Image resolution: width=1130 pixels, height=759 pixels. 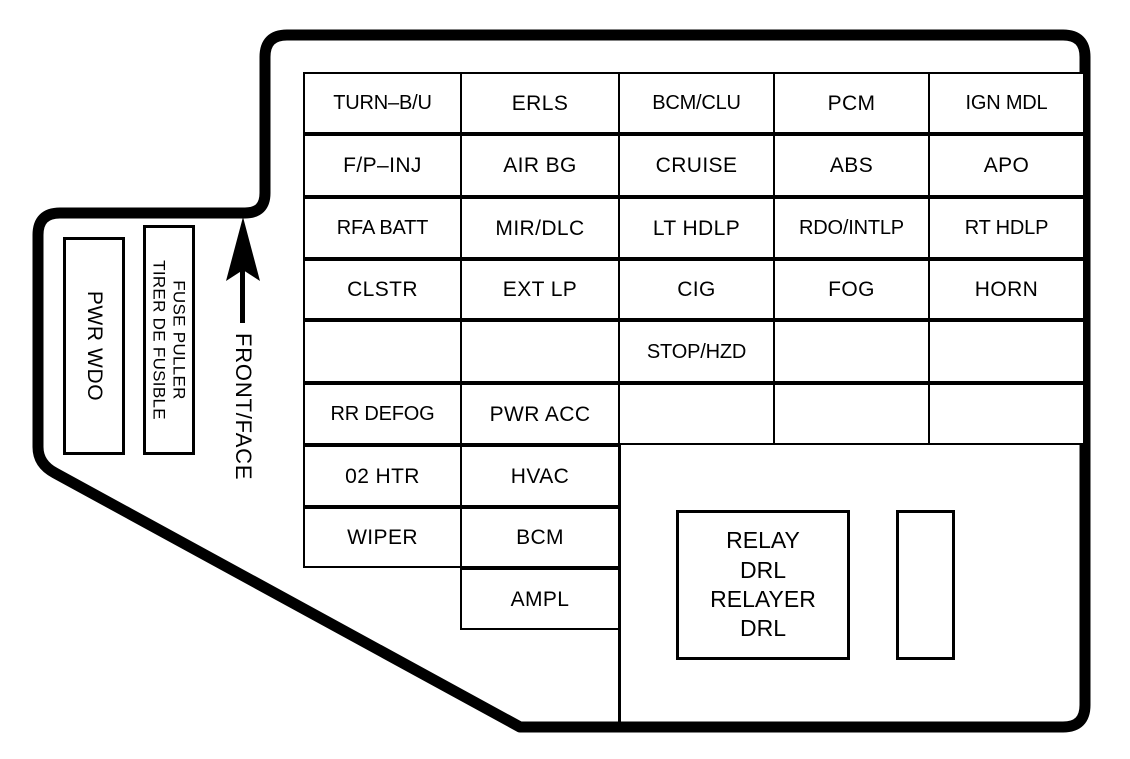 I want to click on fuse-cell: TURN–B/U, so click(x=382, y=103).